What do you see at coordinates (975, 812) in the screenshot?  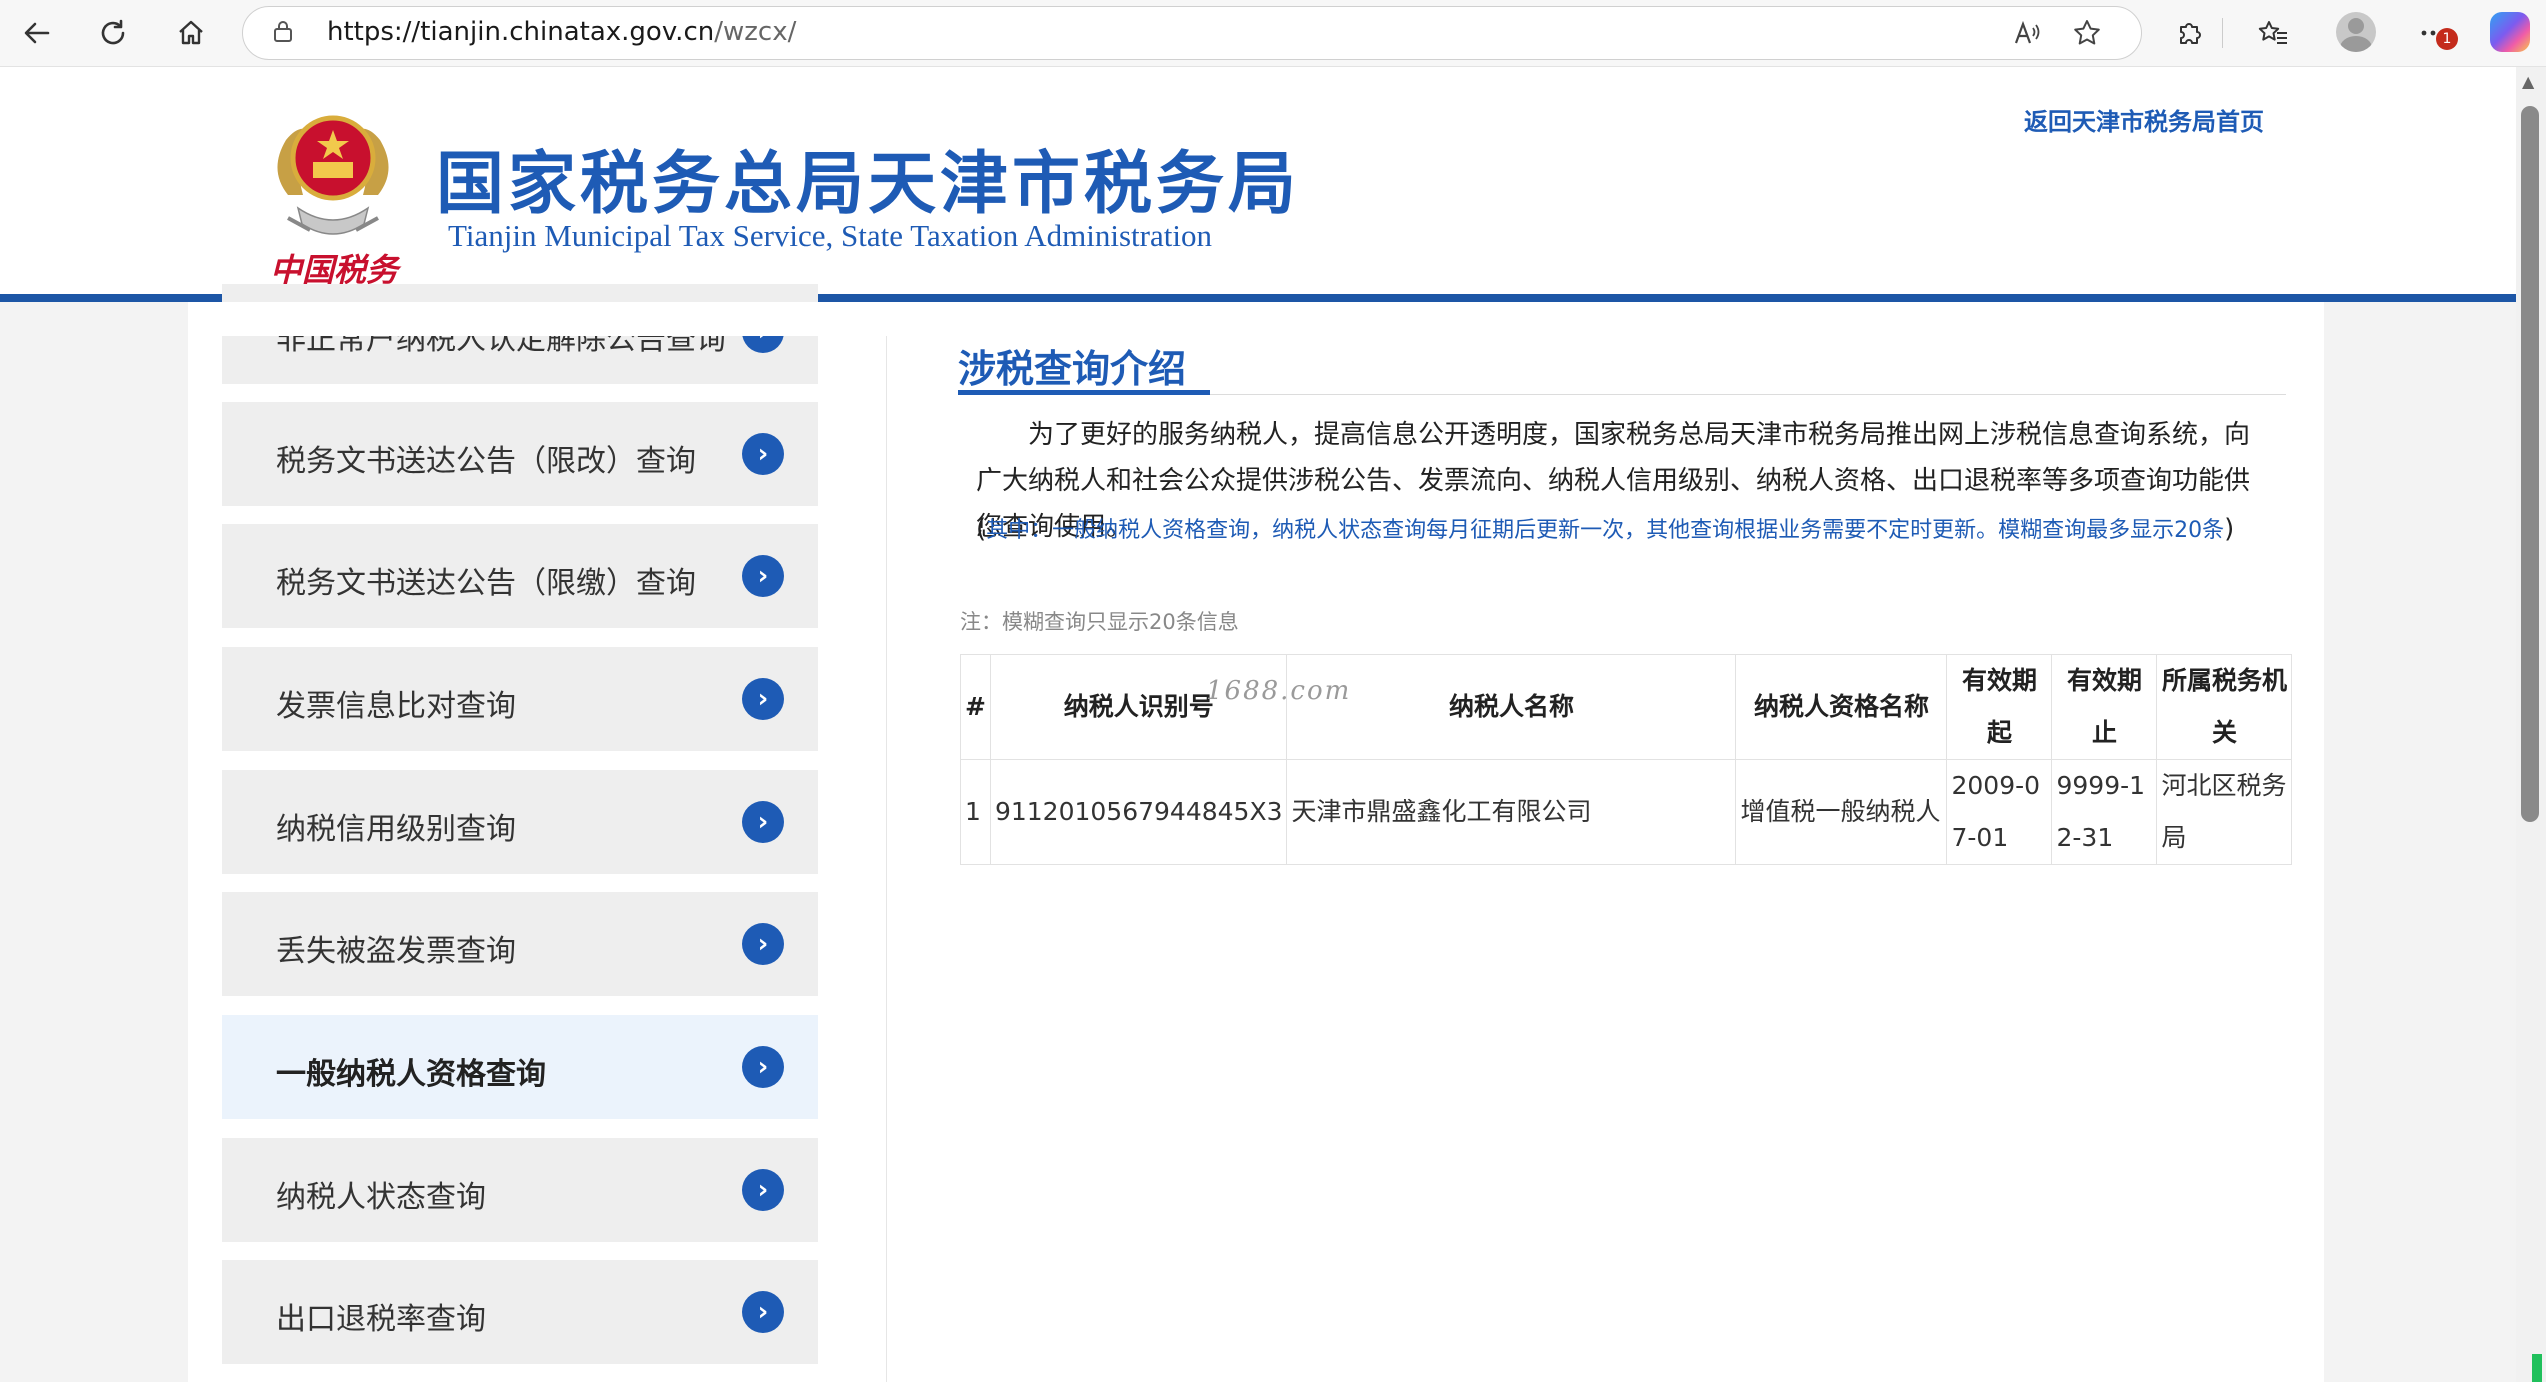 I see `cell-index: 1` at bounding box center [975, 812].